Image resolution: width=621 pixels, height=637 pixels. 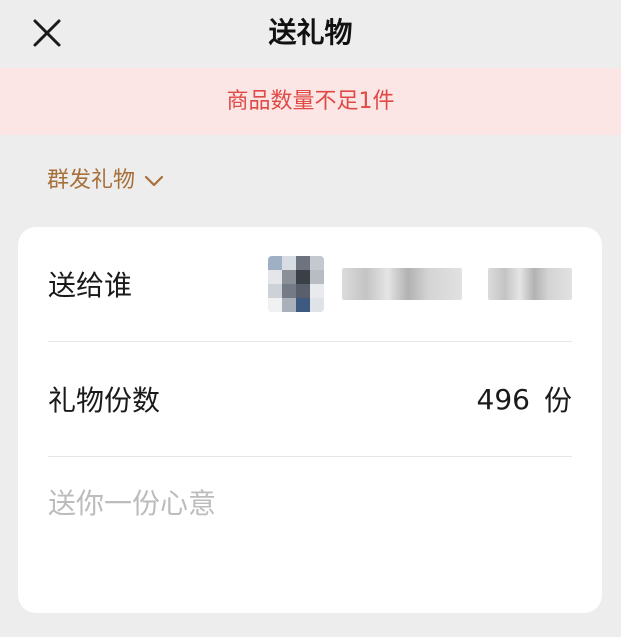 I want to click on quantity-unit: 份, so click(x=557, y=400).